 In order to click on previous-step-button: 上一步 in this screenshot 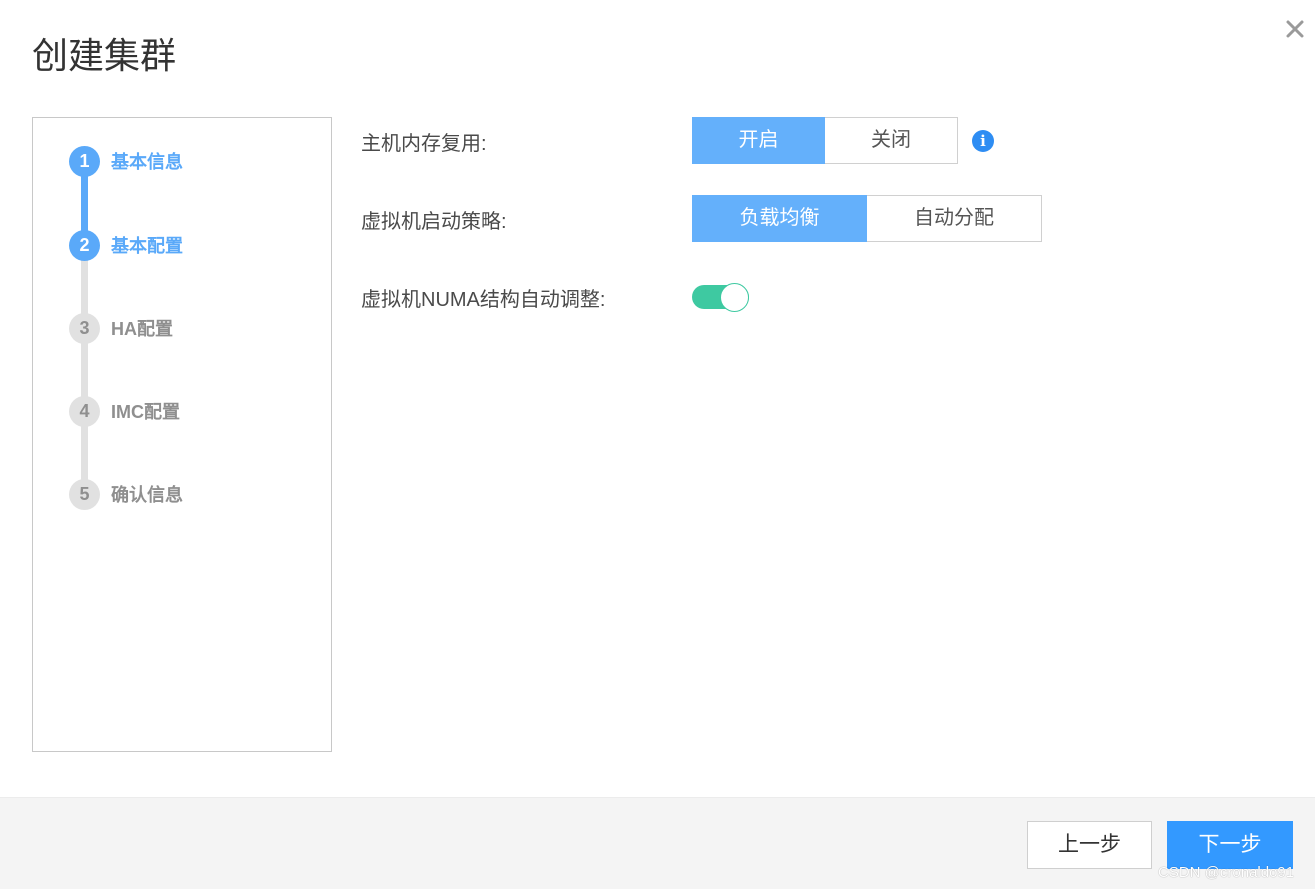, I will do `click(1089, 845)`.